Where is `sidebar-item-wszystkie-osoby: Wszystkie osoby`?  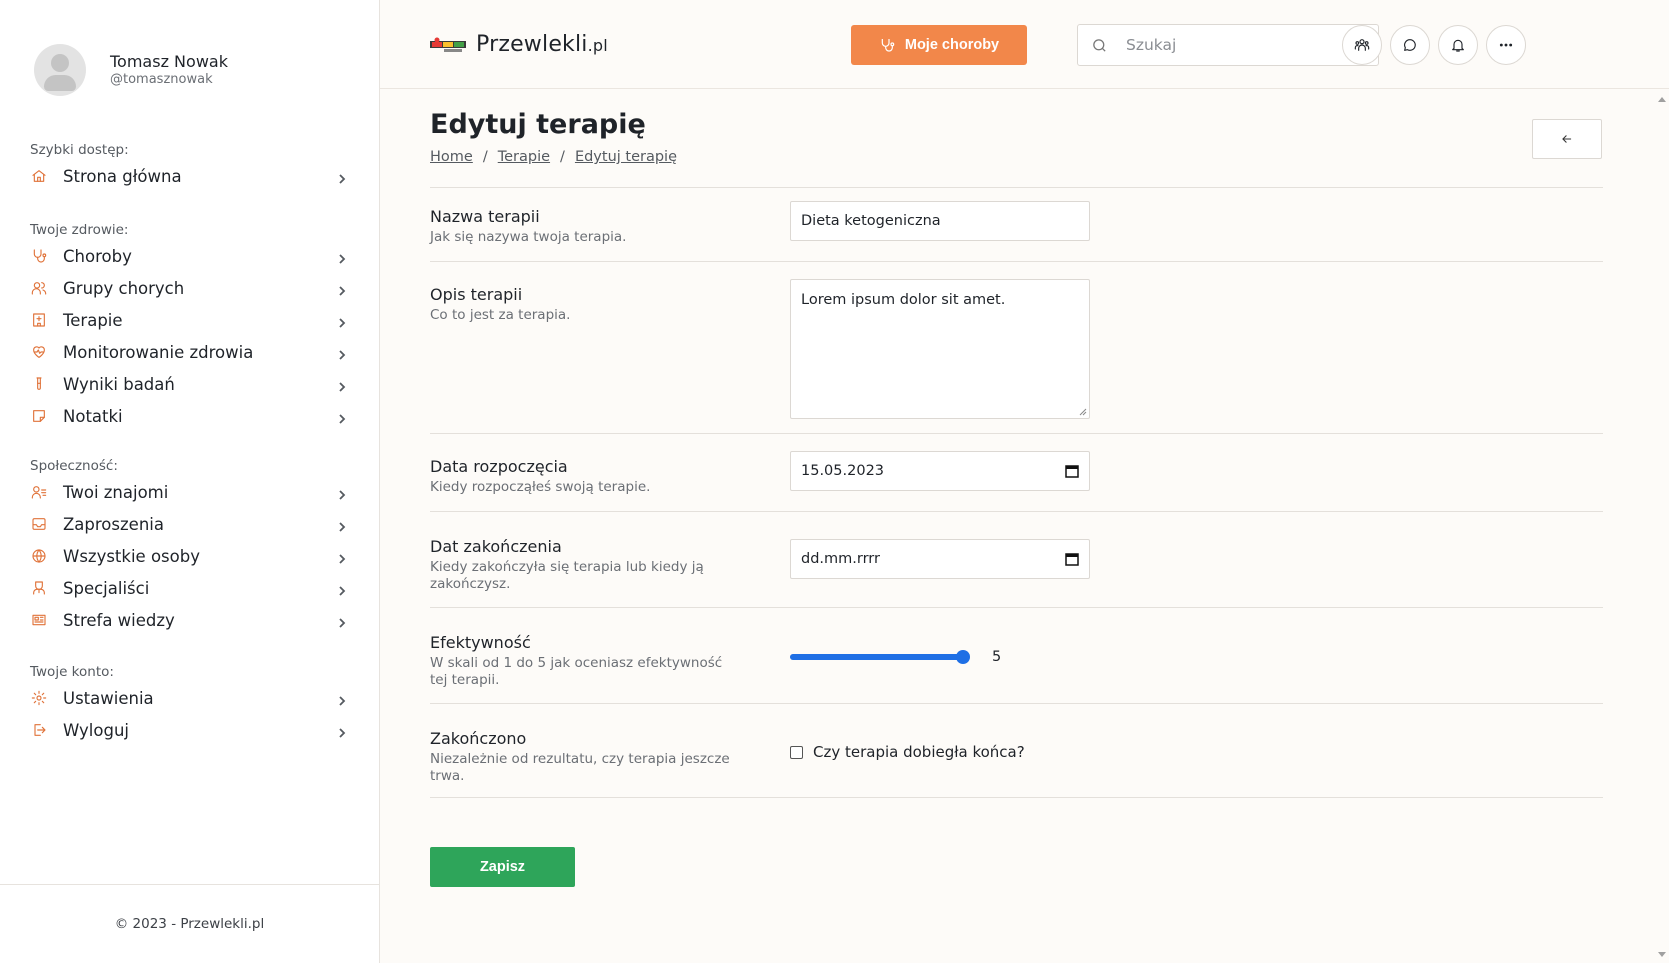
sidebar-item-wszystkie-osoby: Wszystkie osoby is located at coordinates (189, 556).